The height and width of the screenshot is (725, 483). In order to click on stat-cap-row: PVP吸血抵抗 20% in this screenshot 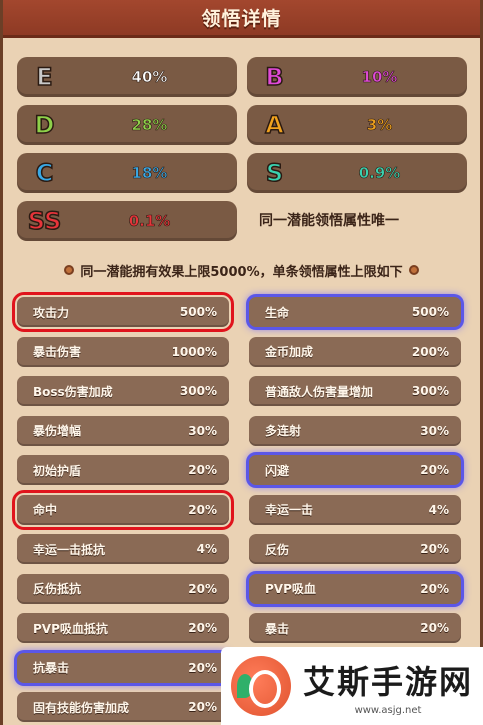, I will do `click(123, 628)`.